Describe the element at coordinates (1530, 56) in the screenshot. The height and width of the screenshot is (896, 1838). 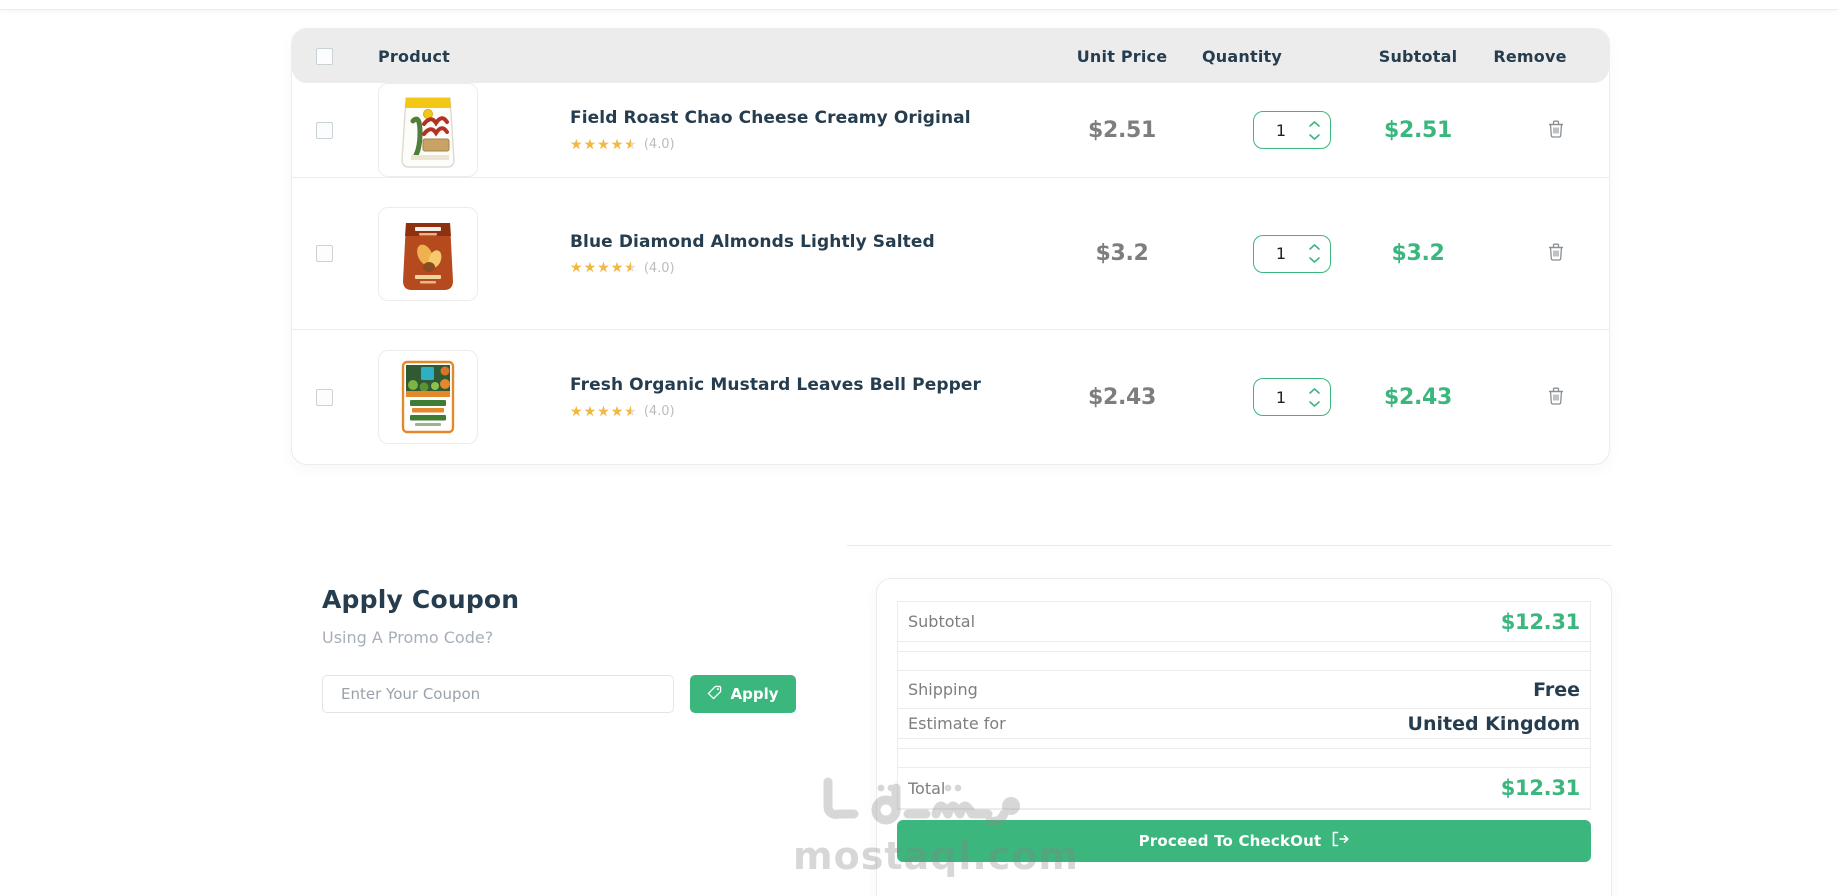
I see `header-remove: Remove` at that location.